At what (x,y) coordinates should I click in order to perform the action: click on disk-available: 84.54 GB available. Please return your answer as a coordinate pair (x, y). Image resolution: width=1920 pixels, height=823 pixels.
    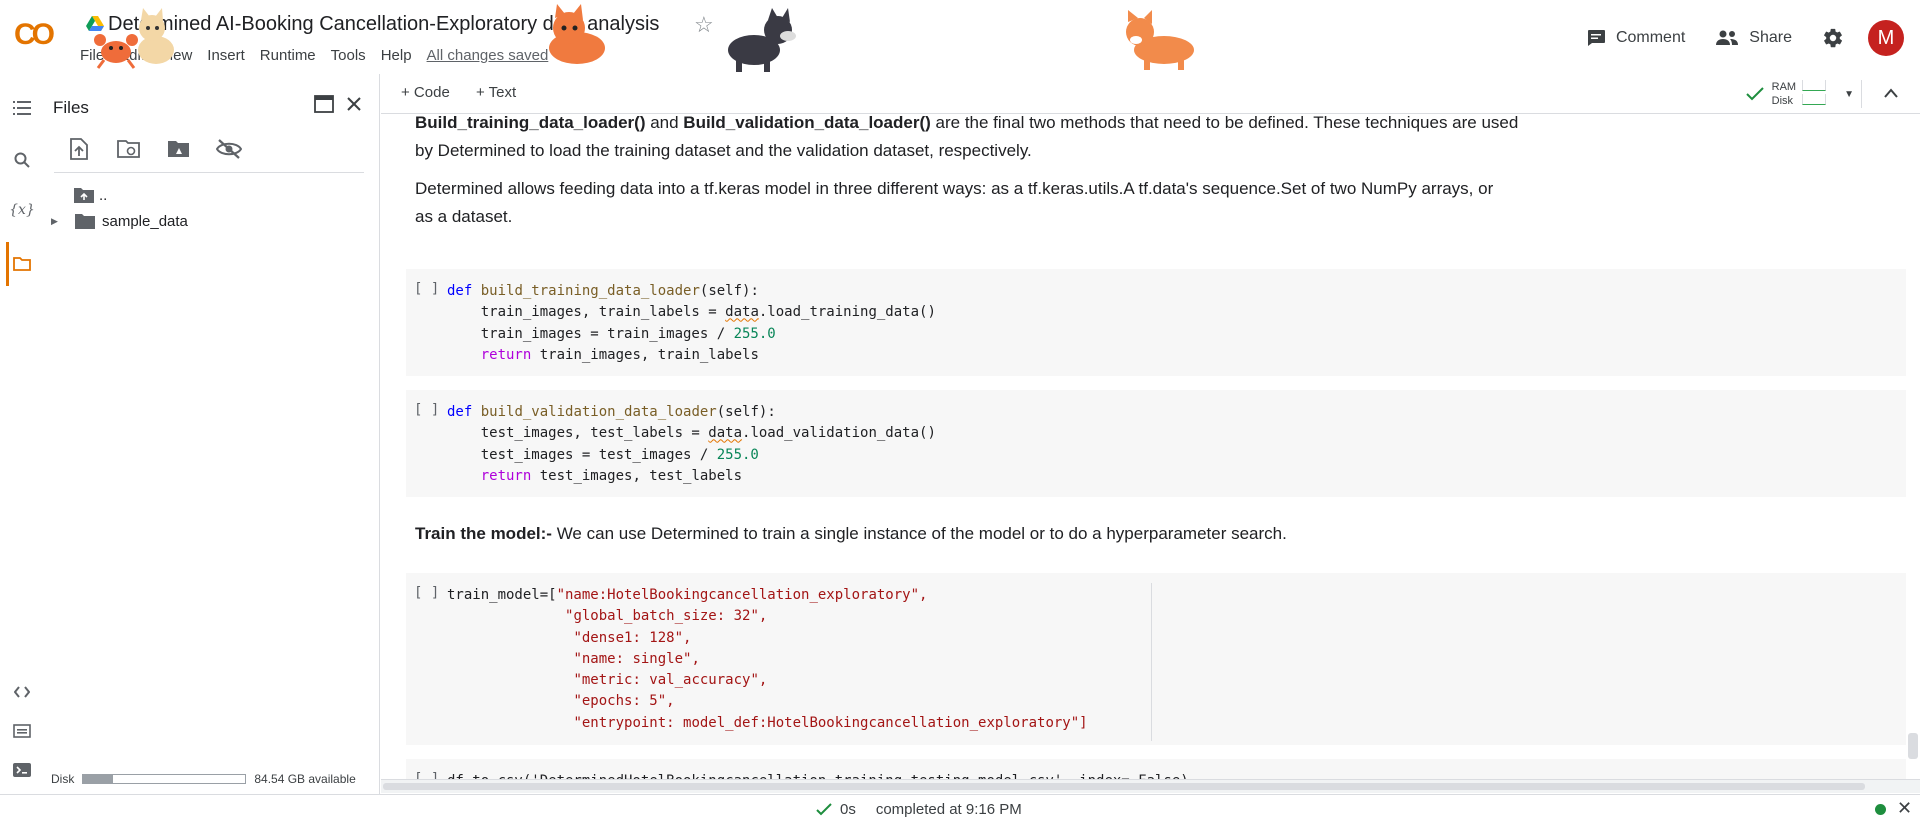
    Looking at the image, I should click on (305, 779).